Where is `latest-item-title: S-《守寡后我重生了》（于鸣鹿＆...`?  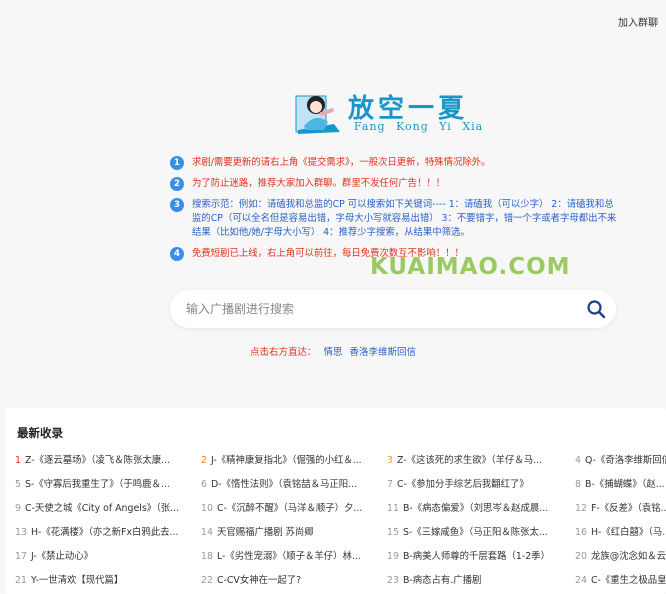 latest-item-title: S-《守寡后我重生了》（于鸣鹿＆... is located at coordinates (97, 484).